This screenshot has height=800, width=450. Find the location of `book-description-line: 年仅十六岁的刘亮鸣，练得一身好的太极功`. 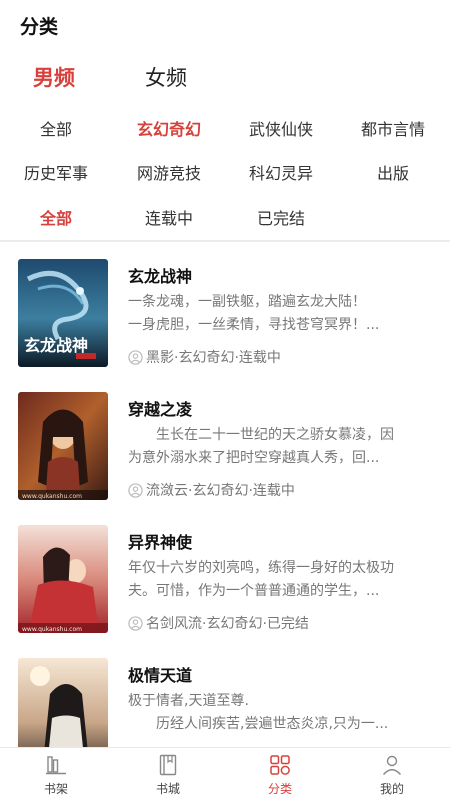

book-description-line: 年仅十六岁的刘亮鸣，练得一身好的太极功 is located at coordinates (261, 568).